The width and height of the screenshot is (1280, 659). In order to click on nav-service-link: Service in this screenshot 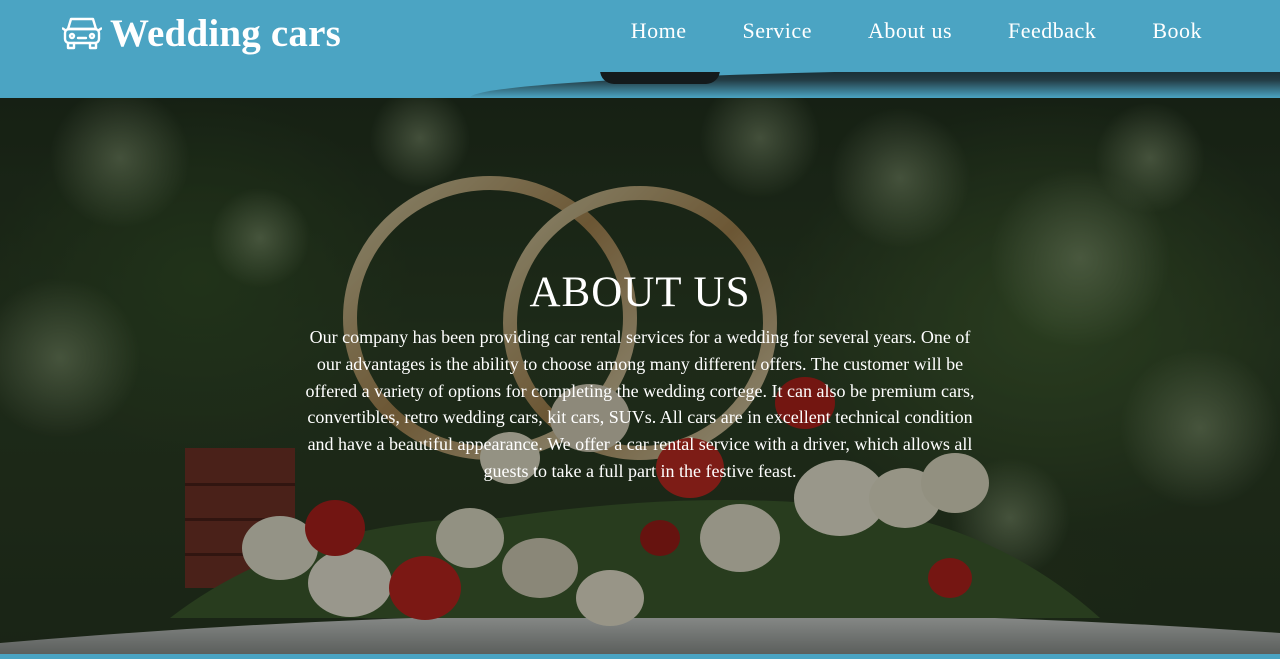, I will do `click(776, 31)`.